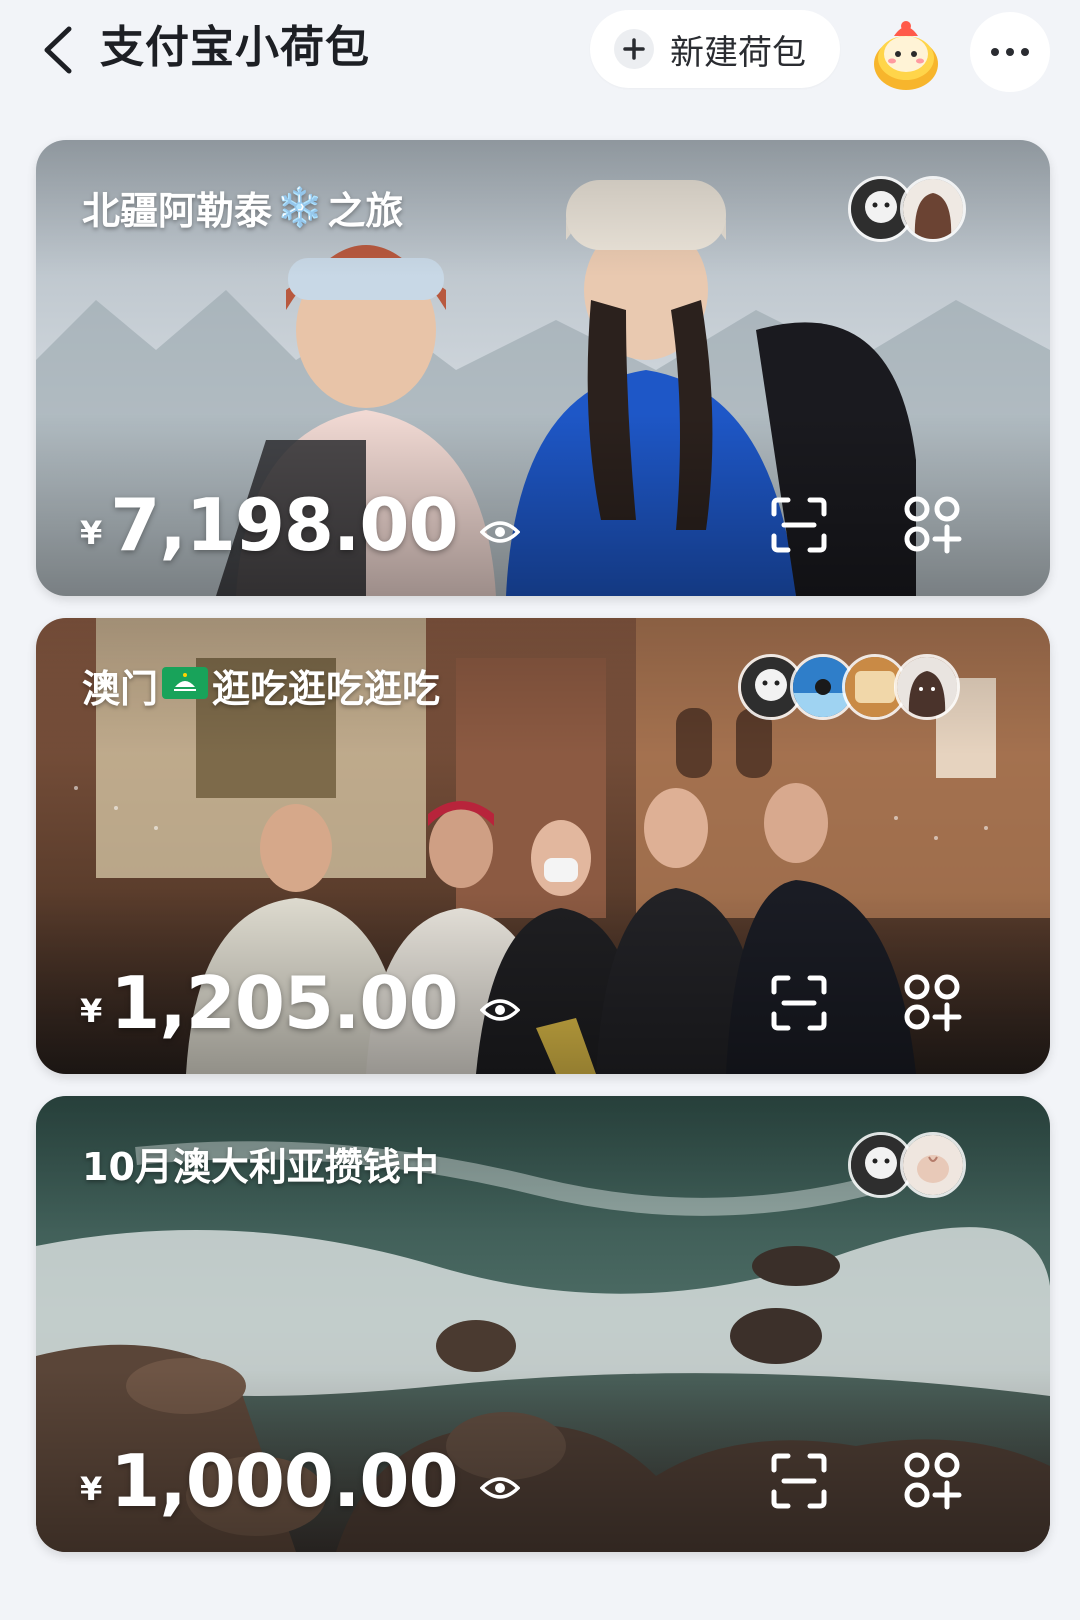 The height and width of the screenshot is (1620, 1080). I want to click on balance-row: ¥ 1,205.00, so click(300, 1003).